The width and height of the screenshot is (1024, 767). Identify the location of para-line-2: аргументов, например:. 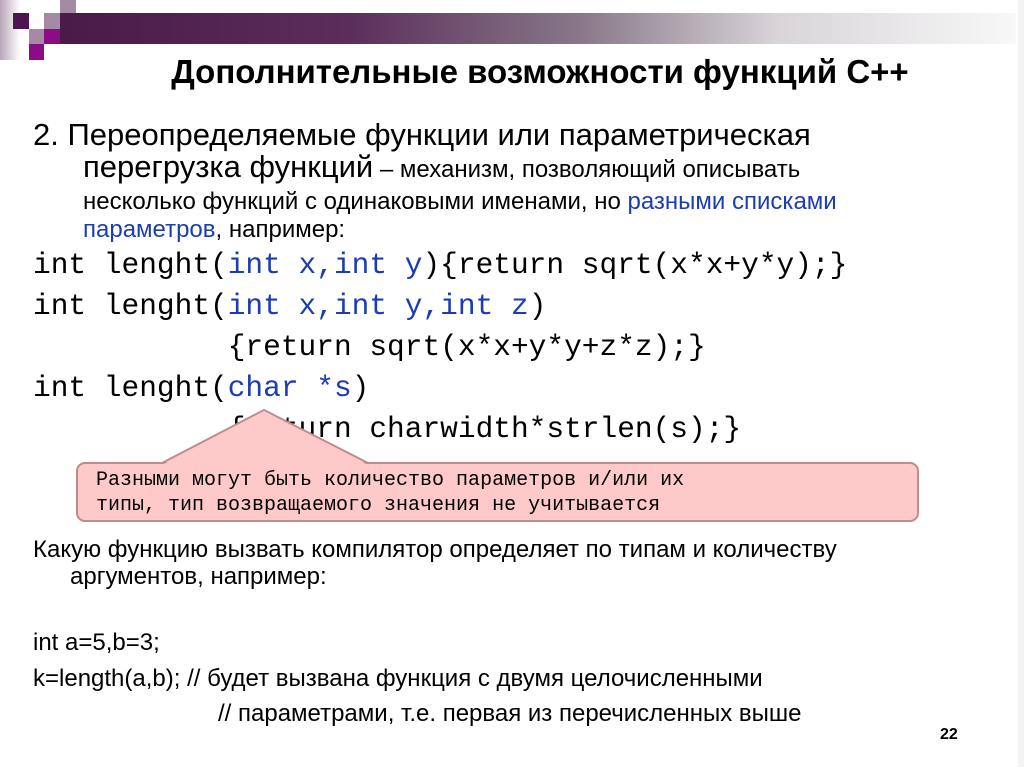
(198, 576).